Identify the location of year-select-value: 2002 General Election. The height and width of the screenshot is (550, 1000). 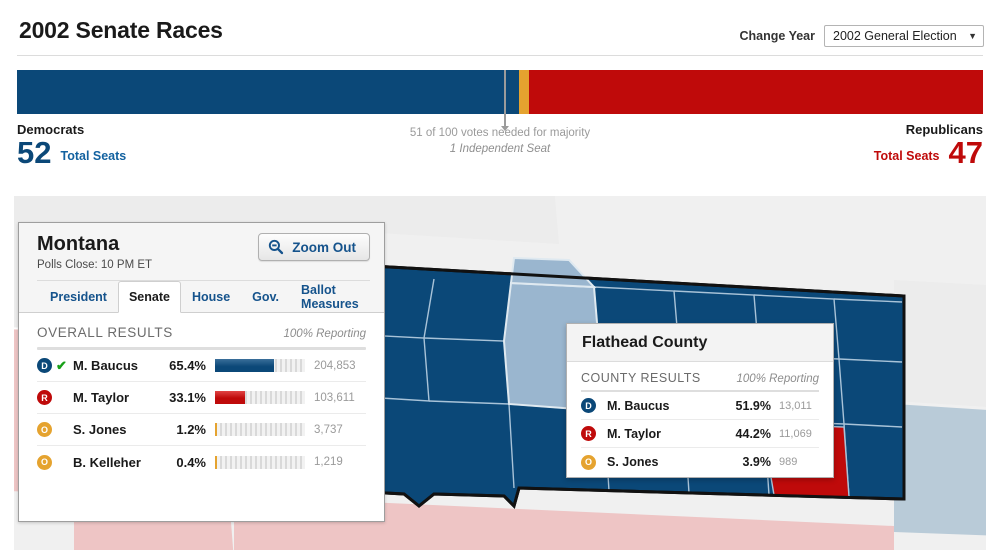
(895, 36).